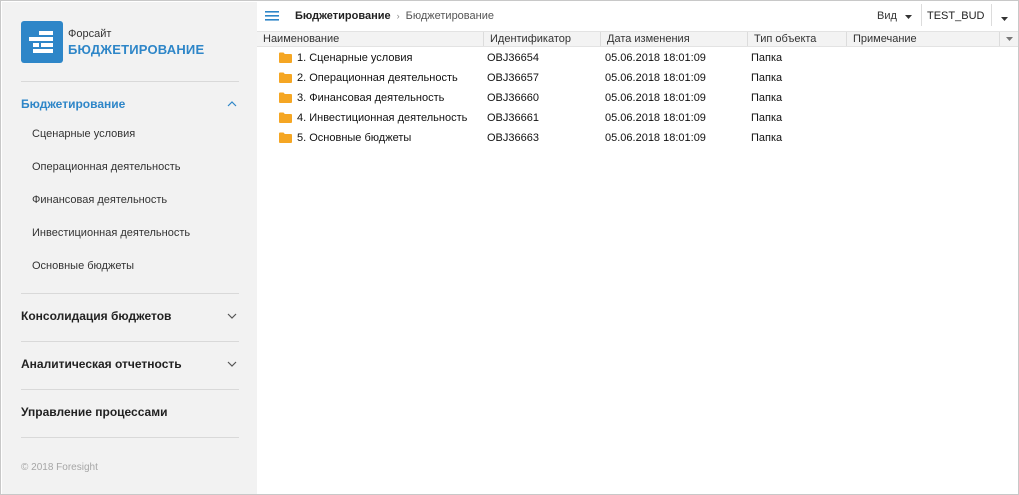  I want to click on logo: Форсайт БЮДЖЕТИРОВАНИЕ, so click(131, 42).